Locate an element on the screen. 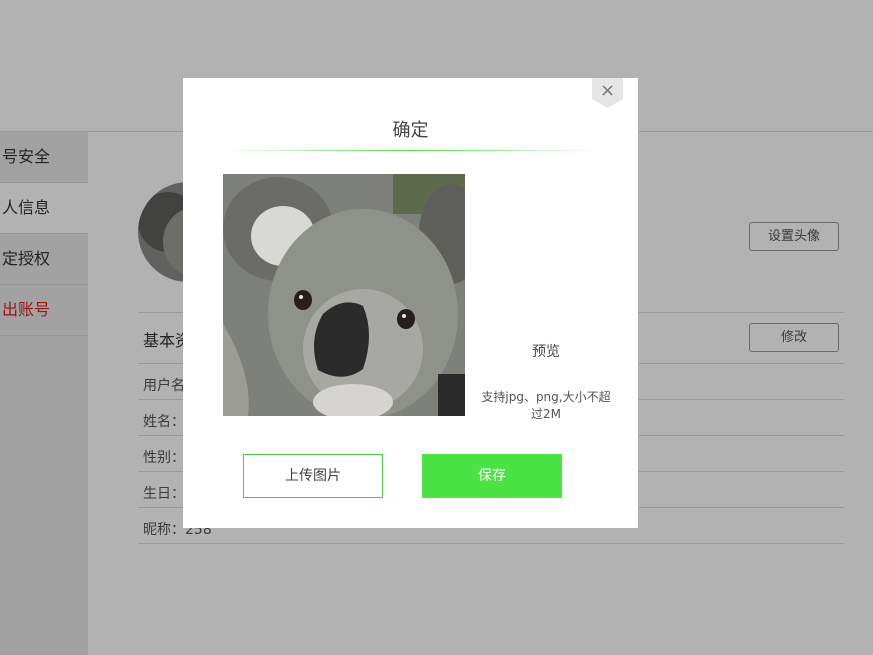  crop-image is located at coordinates (344, 295).